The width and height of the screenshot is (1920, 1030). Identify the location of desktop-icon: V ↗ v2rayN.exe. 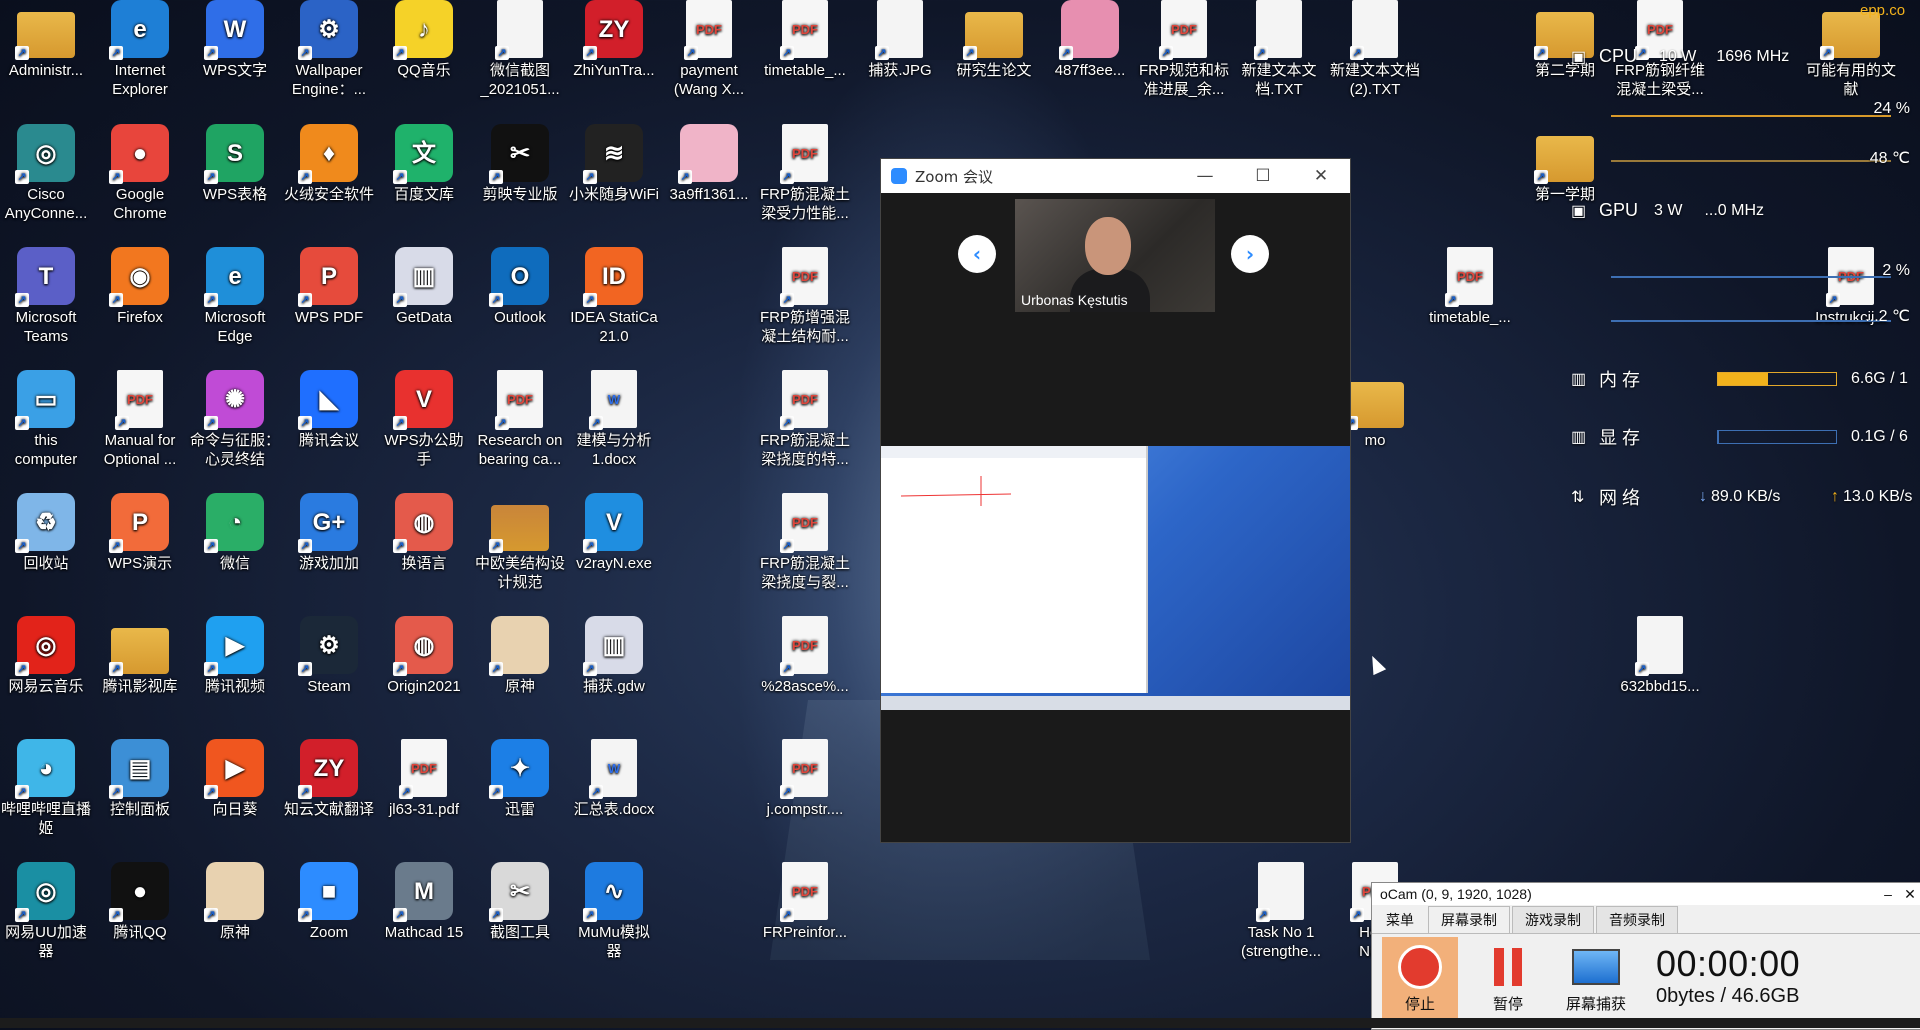
(614, 533).